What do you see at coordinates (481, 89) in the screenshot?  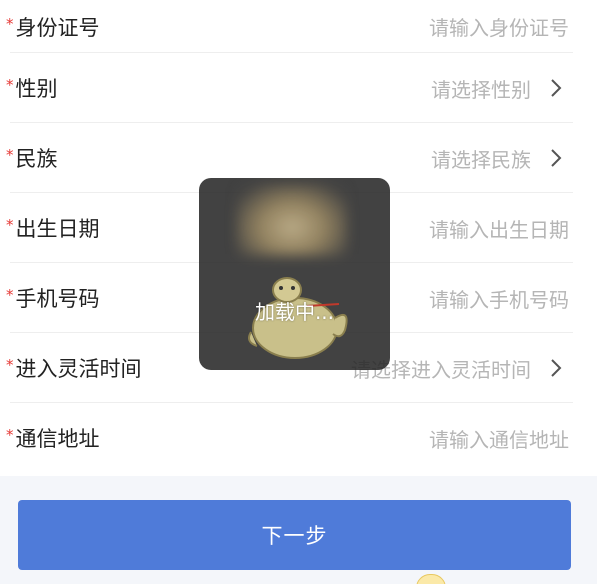 I see `placeholder-text: 请选择性别` at bounding box center [481, 89].